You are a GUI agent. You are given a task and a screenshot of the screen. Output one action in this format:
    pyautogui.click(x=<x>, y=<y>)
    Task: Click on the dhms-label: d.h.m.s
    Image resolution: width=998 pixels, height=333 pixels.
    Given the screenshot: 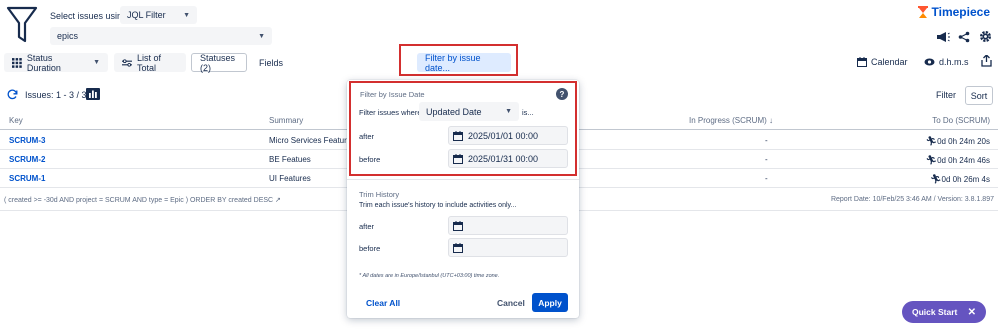 What is the action you would take?
    pyautogui.click(x=954, y=62)
    